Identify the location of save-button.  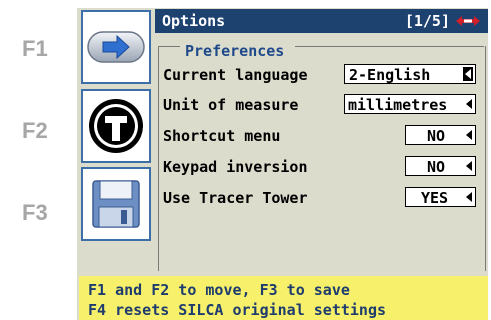
(116, 204).